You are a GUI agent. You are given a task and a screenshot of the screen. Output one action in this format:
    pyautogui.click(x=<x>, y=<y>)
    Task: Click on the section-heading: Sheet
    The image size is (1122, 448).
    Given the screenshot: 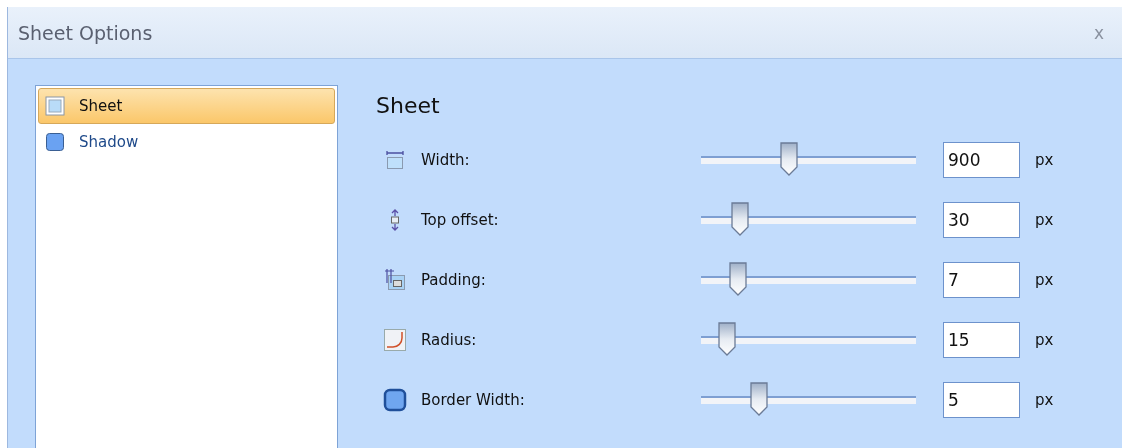 What is the action you would take?
    pyautogui.click(x=408, y=105)
    